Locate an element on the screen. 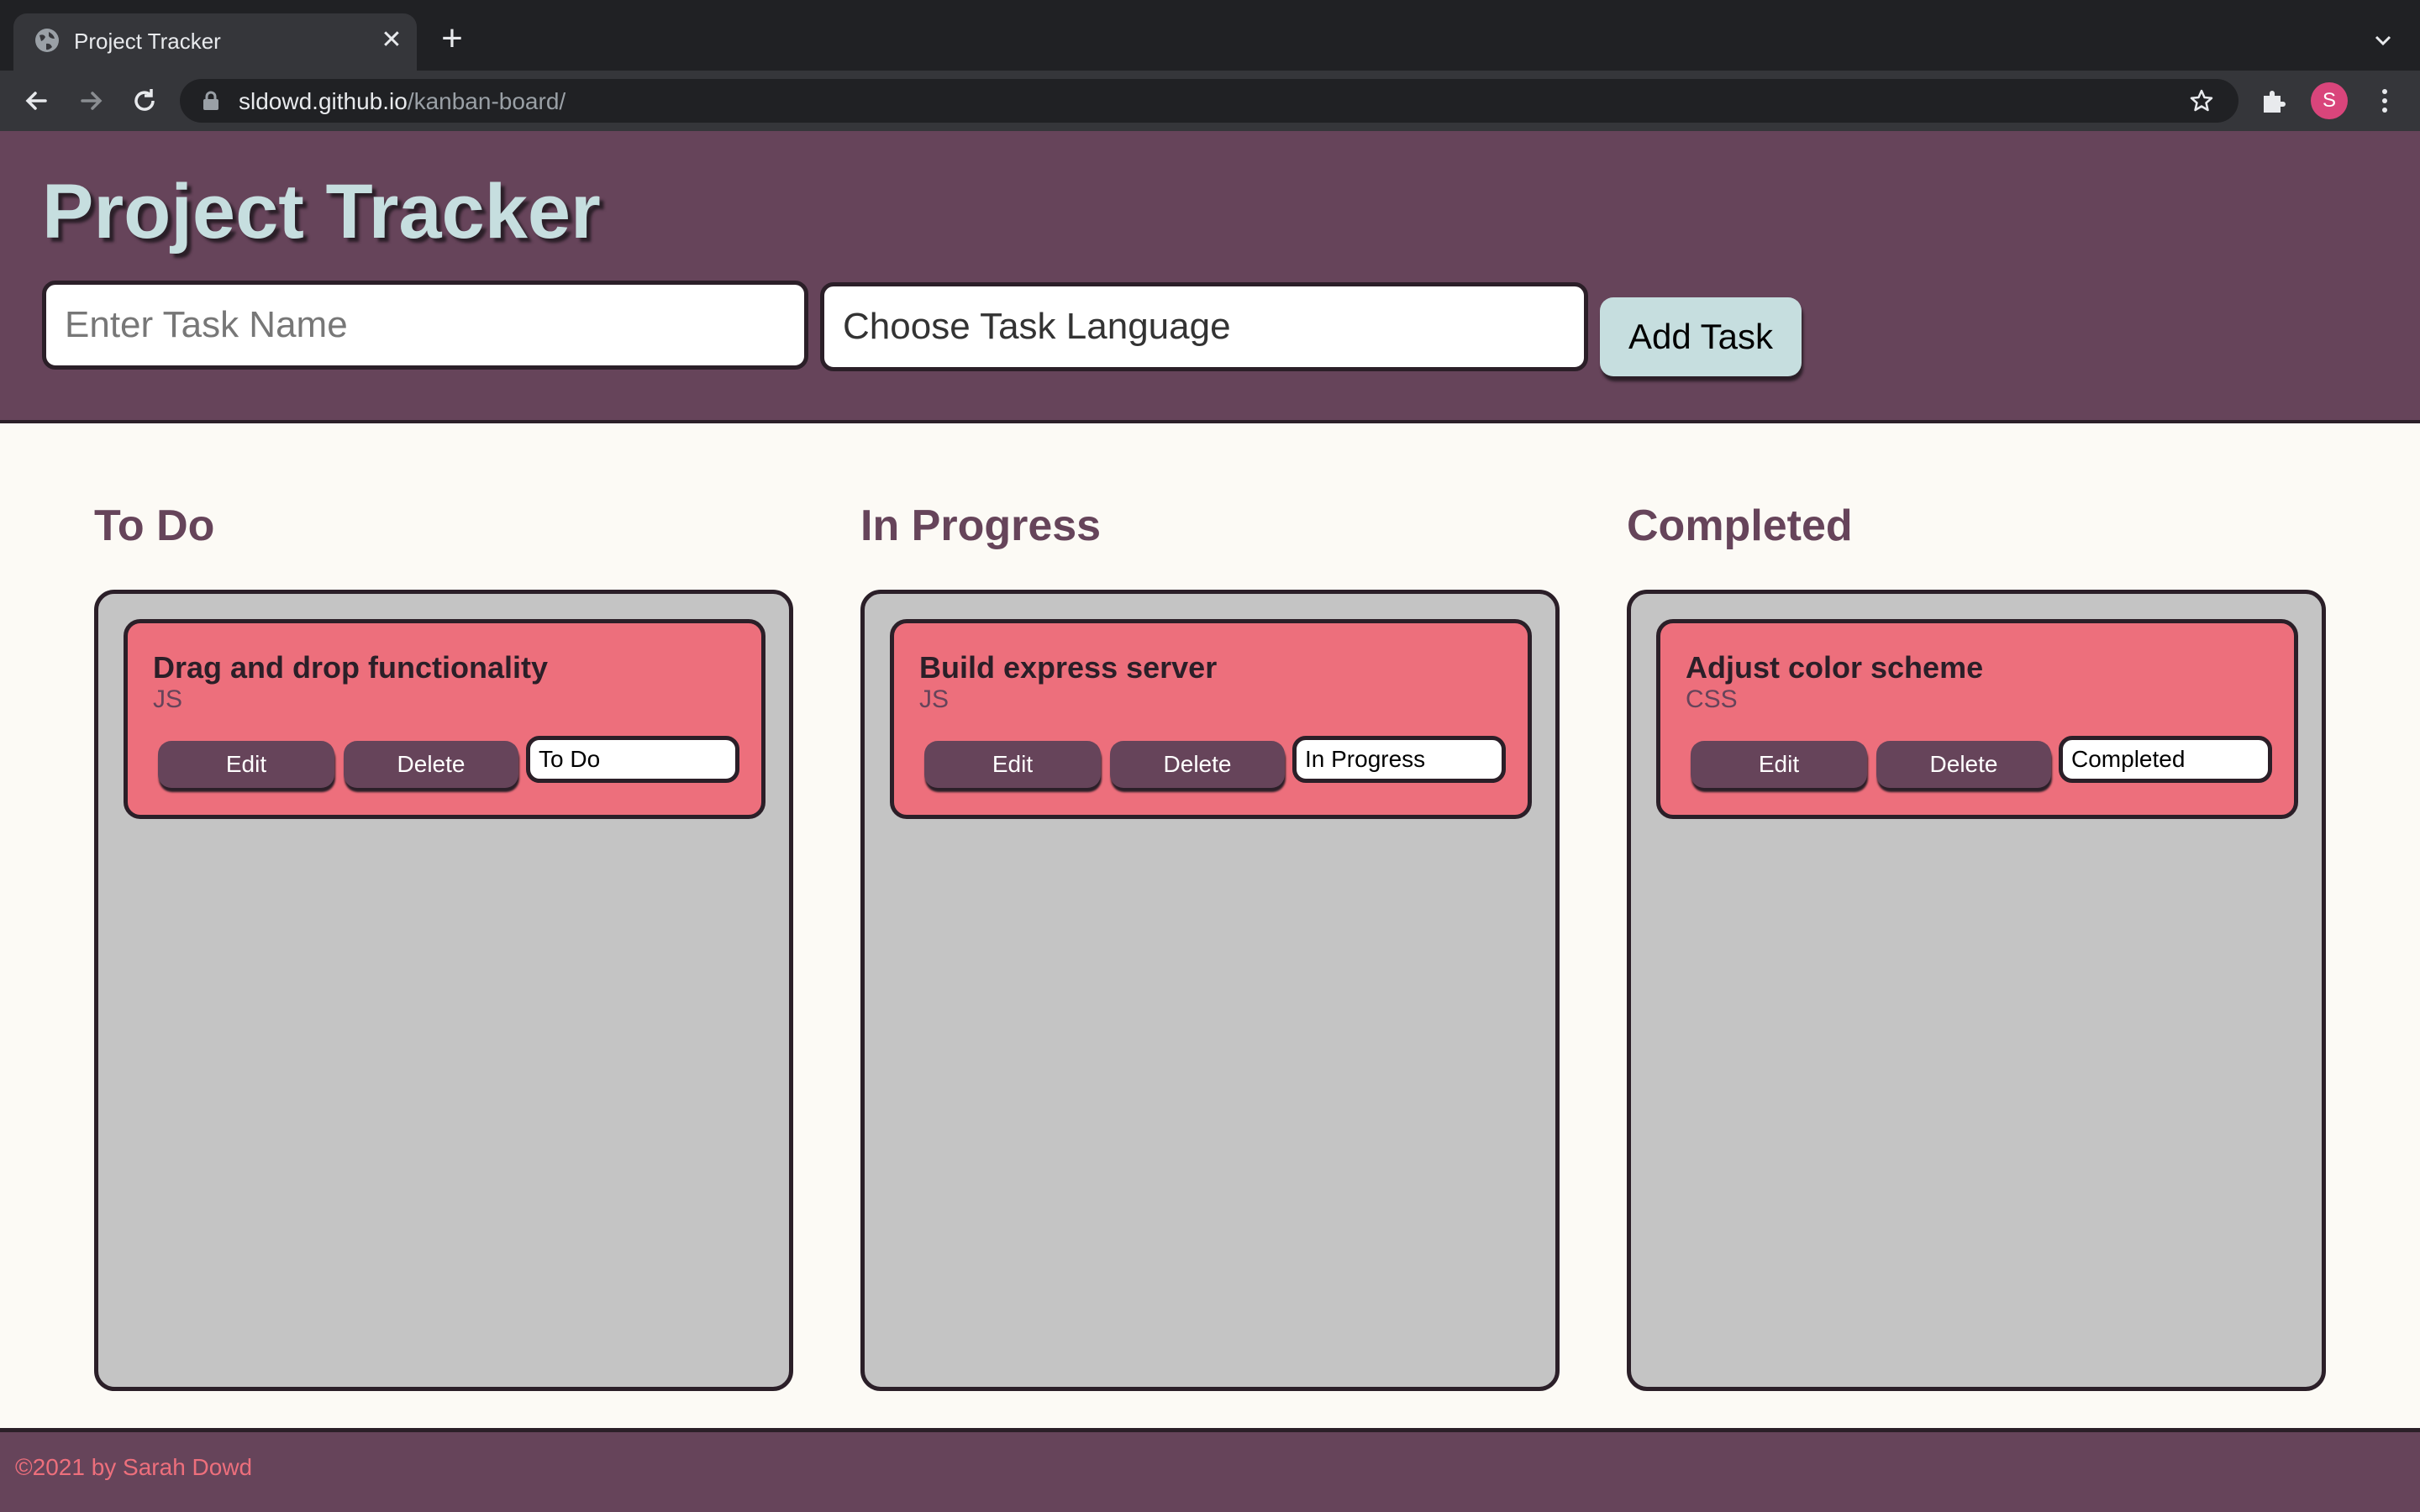 The image size is (2420, 1512). profile-avatar: S is located at coordinates (2329, 100).